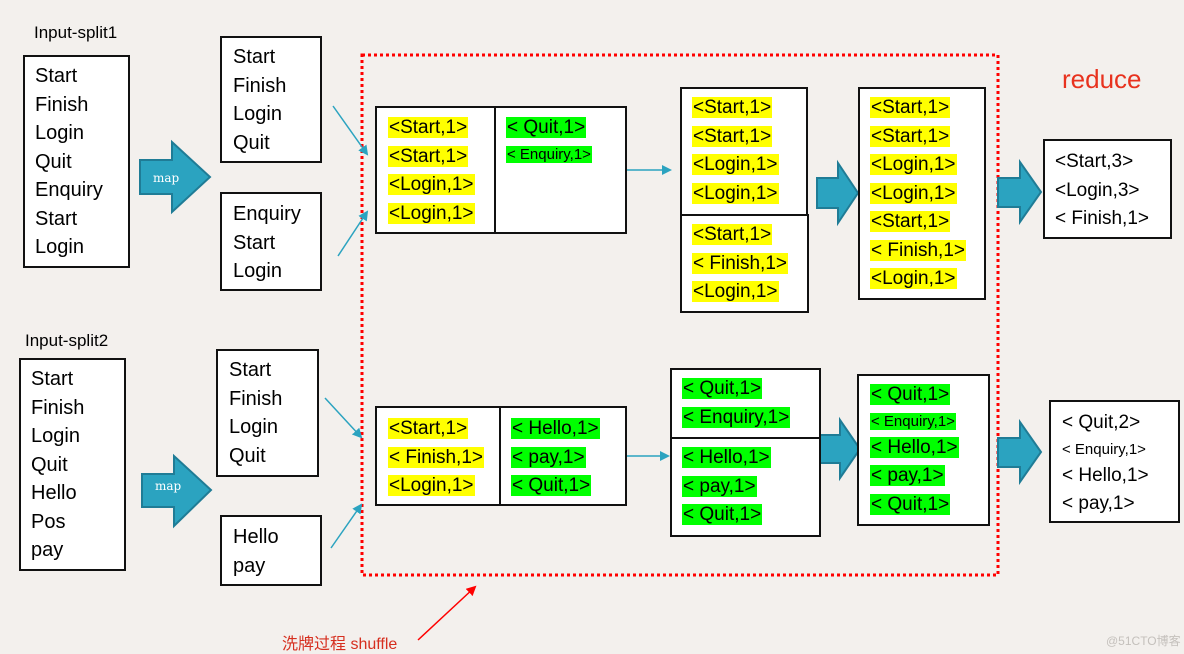 Image resolution: width=1184 pixels, height=654 pixels. What do you see at coordinates (549, 140) in the screenshot?
I see `partition-green-list: < Quit,1> < Enquiry,1>` at bounding box center [549, 140].